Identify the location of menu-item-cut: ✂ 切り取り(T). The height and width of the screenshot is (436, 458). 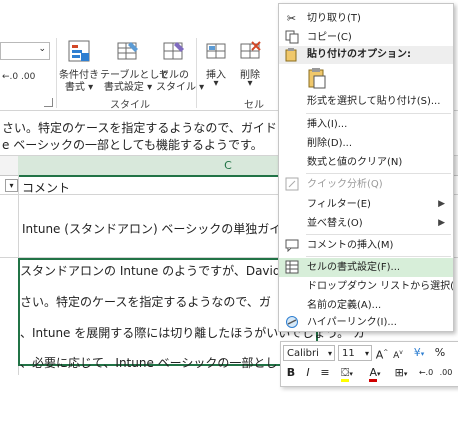
(366, 18).